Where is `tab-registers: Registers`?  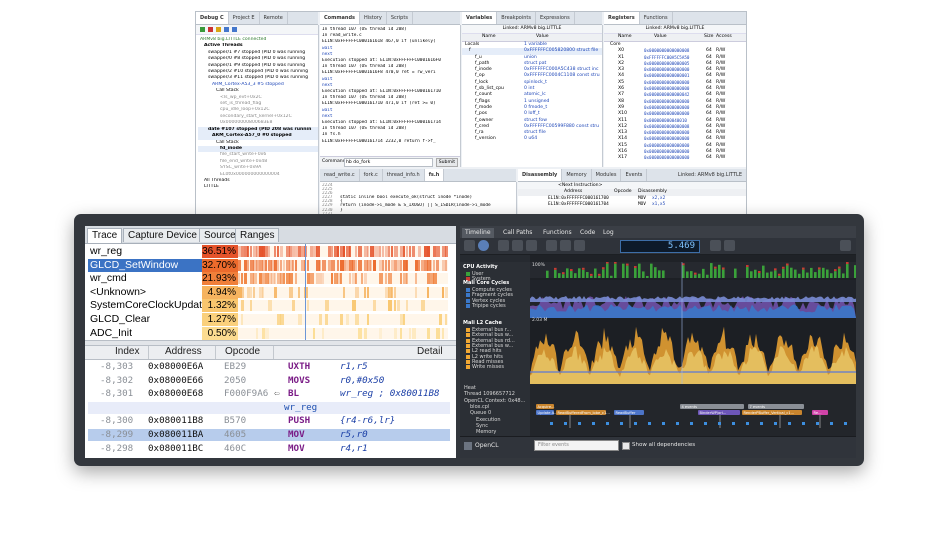
tab-registers: Registers is located at coordinates (622, 18).